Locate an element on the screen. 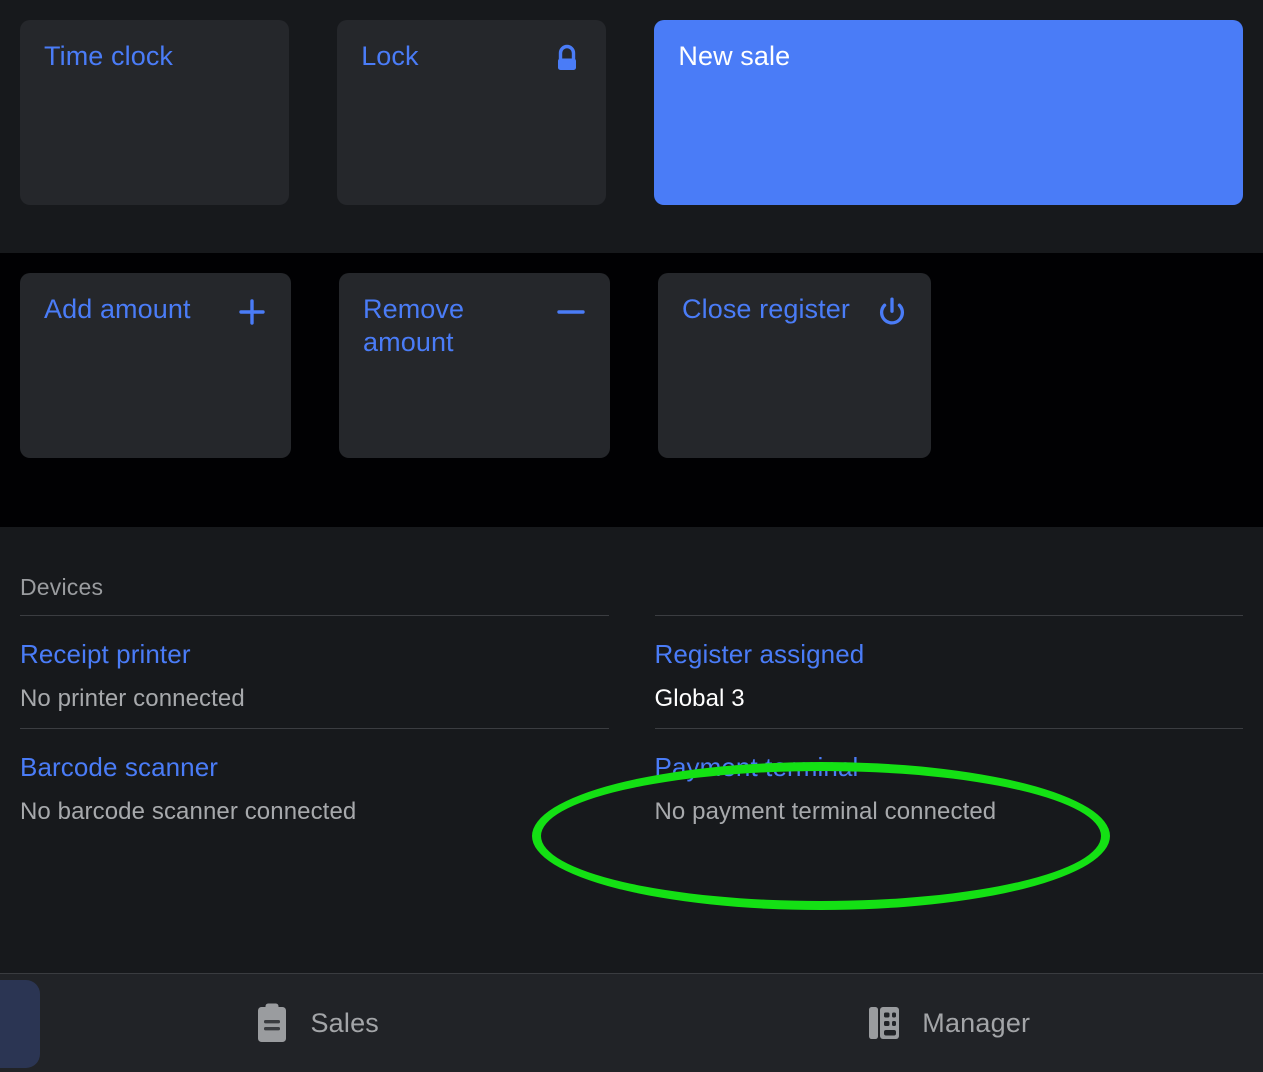  register-assigned-name: Register assigned is located at coordinates (759, 654).